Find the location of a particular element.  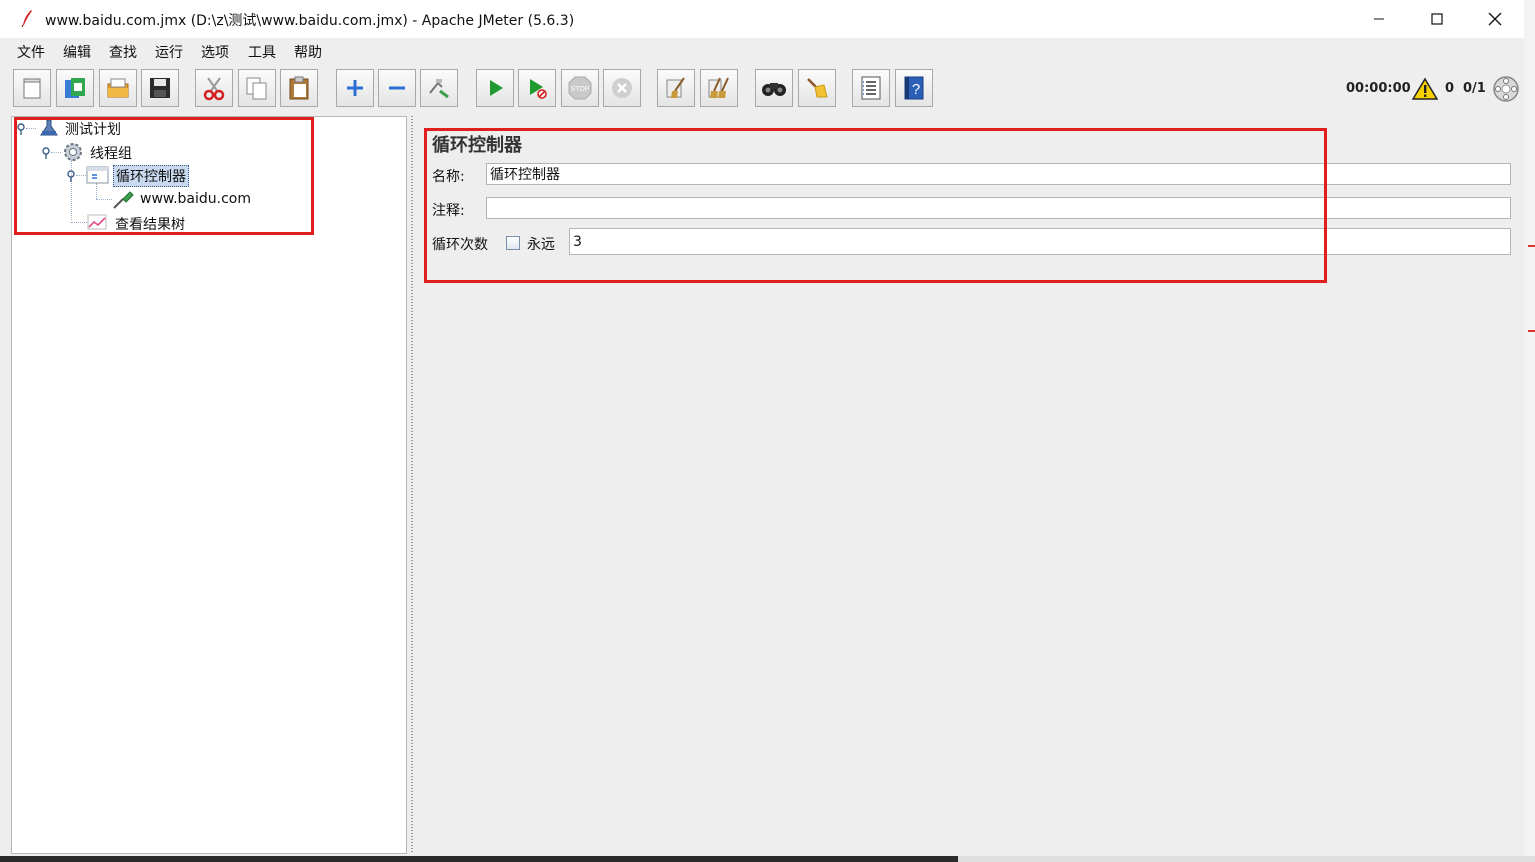

reset-search-button is located at coordinates (817, 88).